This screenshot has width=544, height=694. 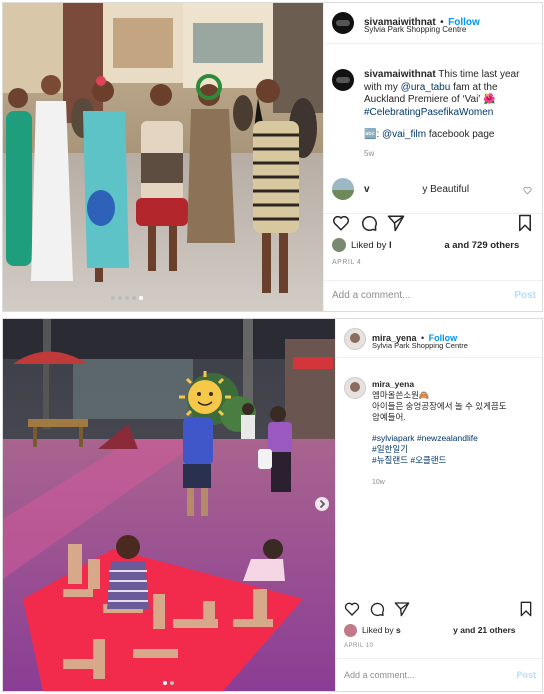 What do you see at coordinates (446, 189) in the screenshot?
I see `comment-text: y Beautiful` at bounding box center [446, 189].